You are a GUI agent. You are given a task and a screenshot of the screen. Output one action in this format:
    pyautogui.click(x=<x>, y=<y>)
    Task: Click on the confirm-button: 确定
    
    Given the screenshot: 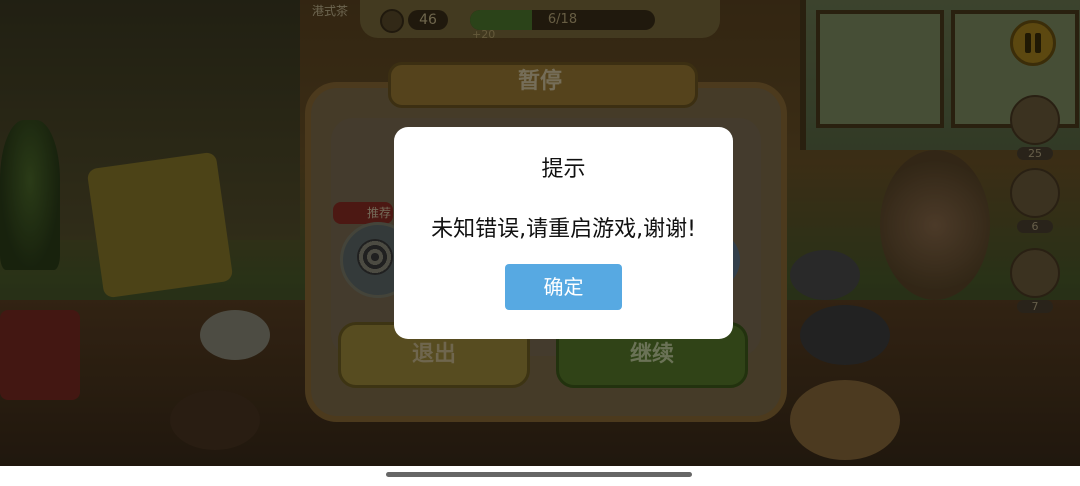 What is the action you would take?
    pyautogui.click(x=563, y=287)
    